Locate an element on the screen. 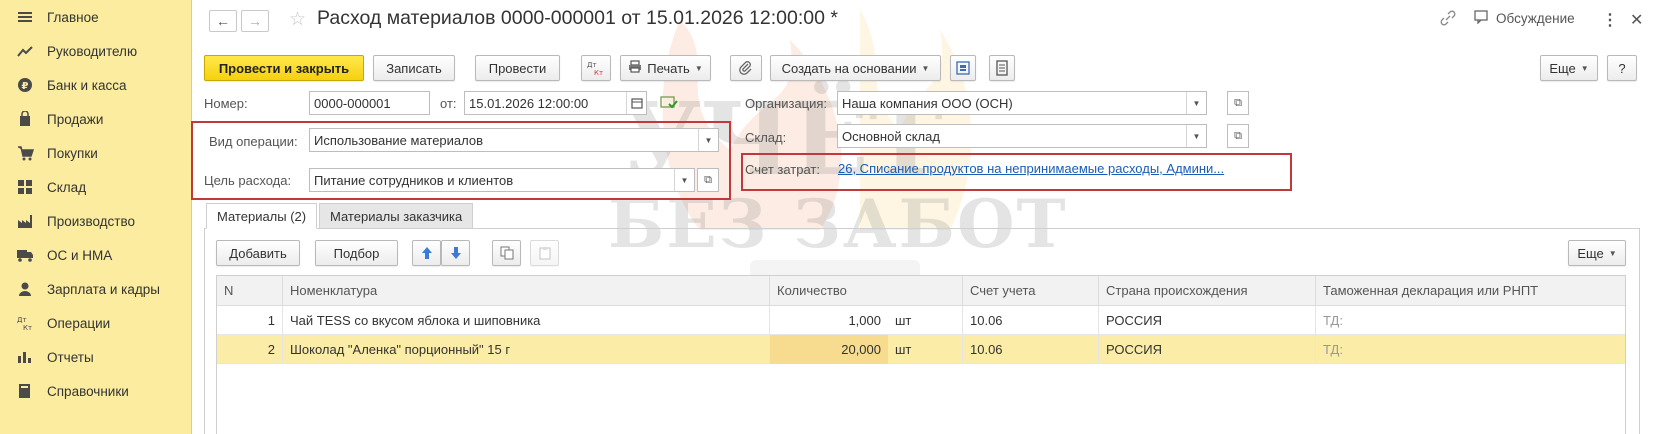 This screenshot has height=434, width=1654. date-field: 15.01.2026 12:00:00 is located at coordinates (555, 103).